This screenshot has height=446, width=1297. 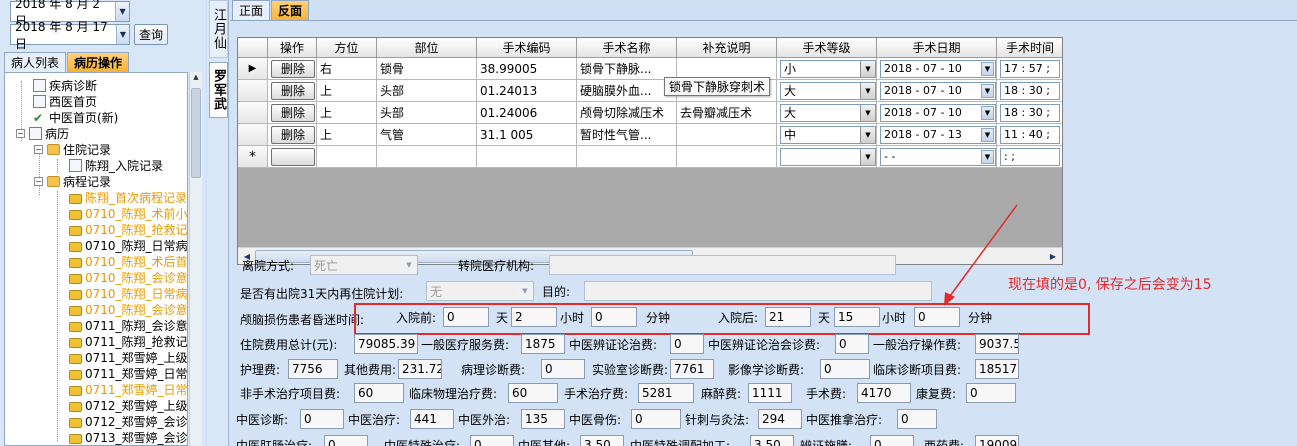 I want to click on grid-cell: 38.99005, so click(x=527, y=69).